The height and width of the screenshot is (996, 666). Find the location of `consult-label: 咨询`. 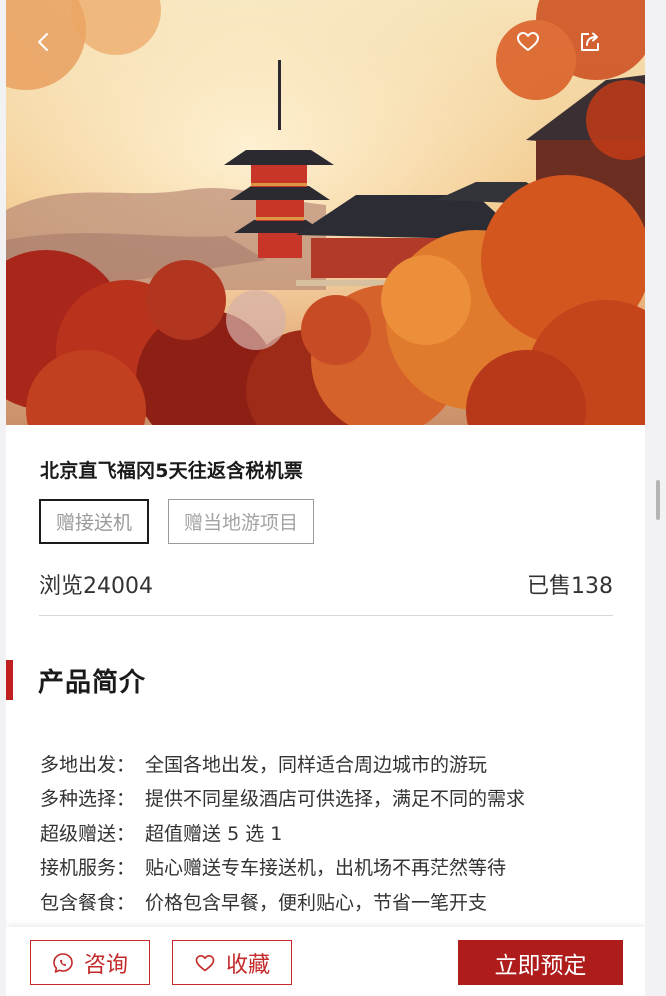

consult-label: 咨询 is located at coordinates (105, 965).